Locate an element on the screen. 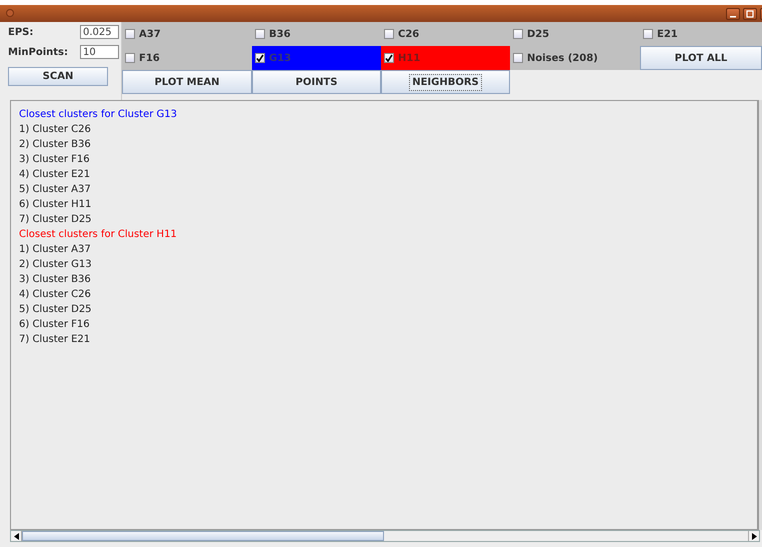 The height and width of the screenshot is (547, 762). scroll-thumb is located at coordinates (203, 536).